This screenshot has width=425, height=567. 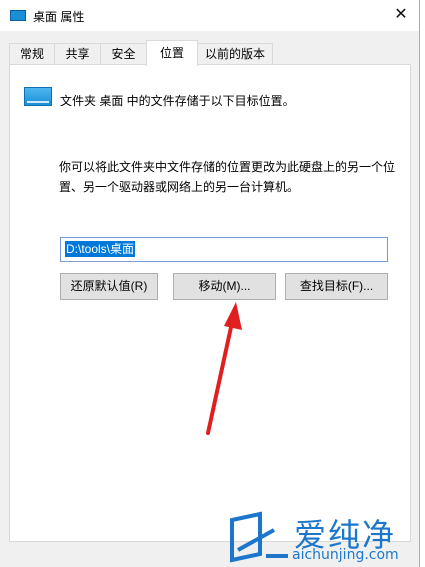 I want to click on restore-default-button: 还原默认值(R), so click(x=109, y=286).